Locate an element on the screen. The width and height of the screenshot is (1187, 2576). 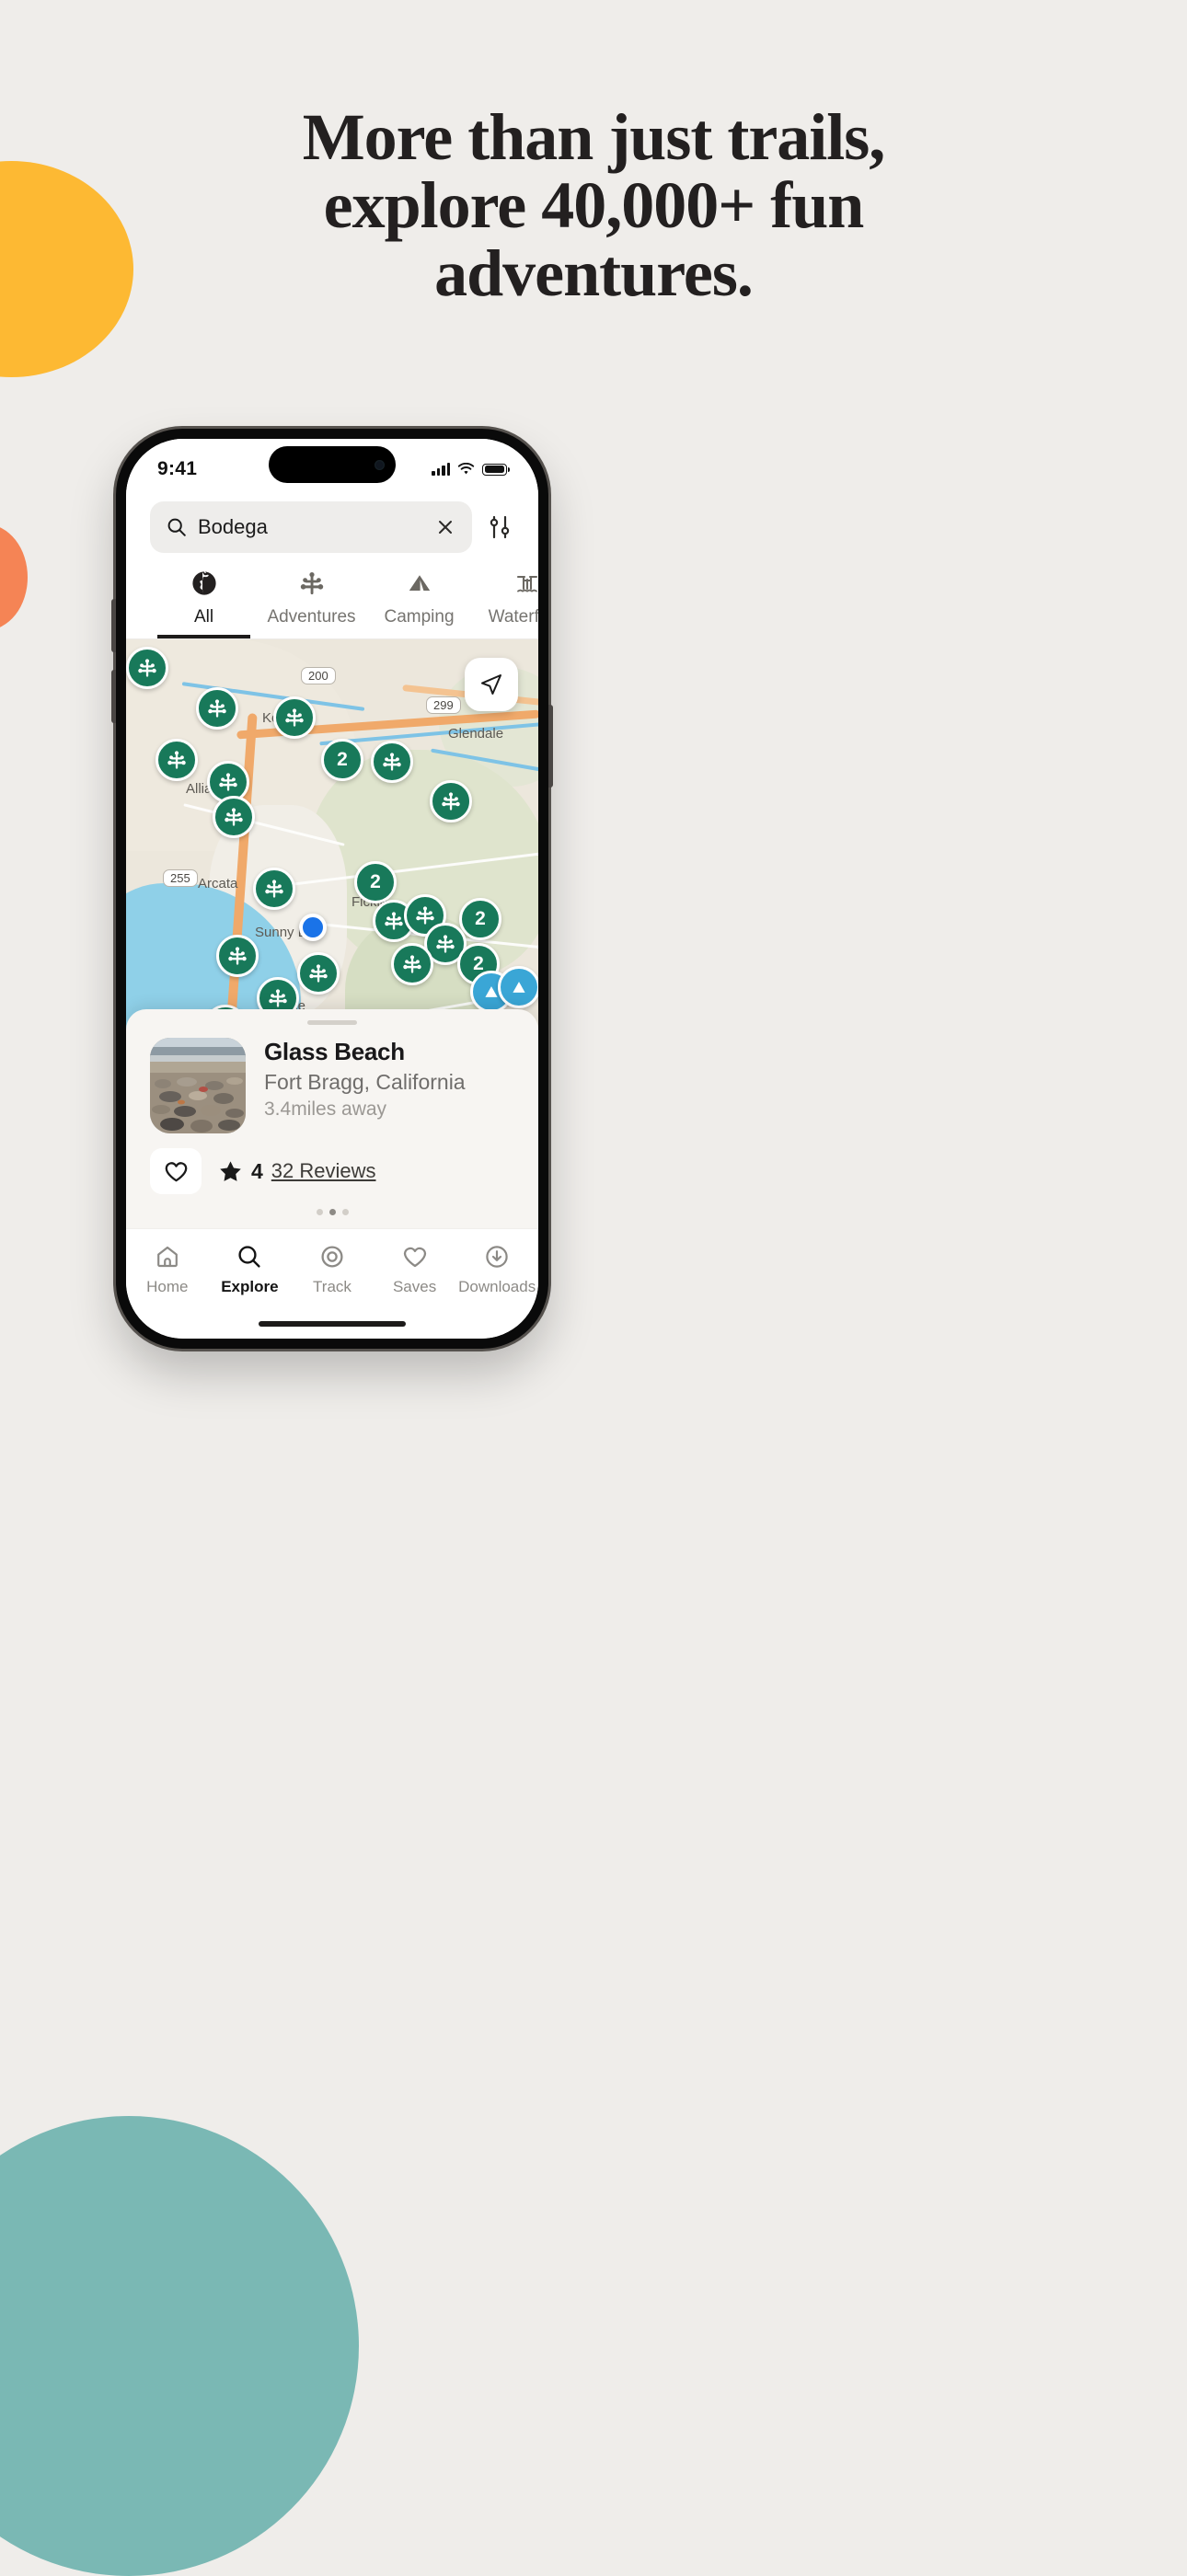
nav-label-track: Track is located at coordinates (332, 1286).